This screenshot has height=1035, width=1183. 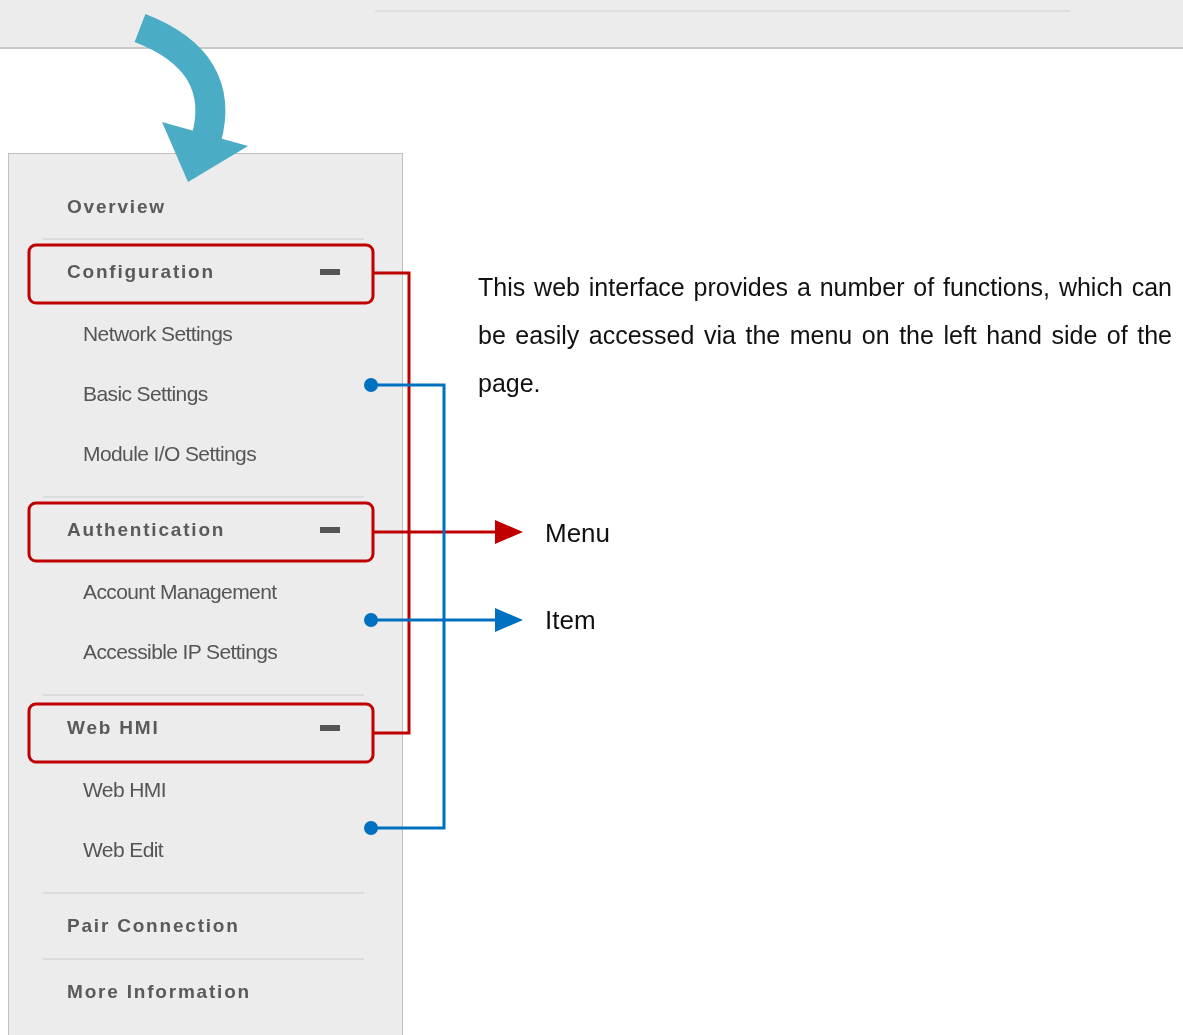 What do you see at coordinates (153, 926) in the screenshot?
I see `menu-link: Pair Connection` at bounding box center [153, 926].